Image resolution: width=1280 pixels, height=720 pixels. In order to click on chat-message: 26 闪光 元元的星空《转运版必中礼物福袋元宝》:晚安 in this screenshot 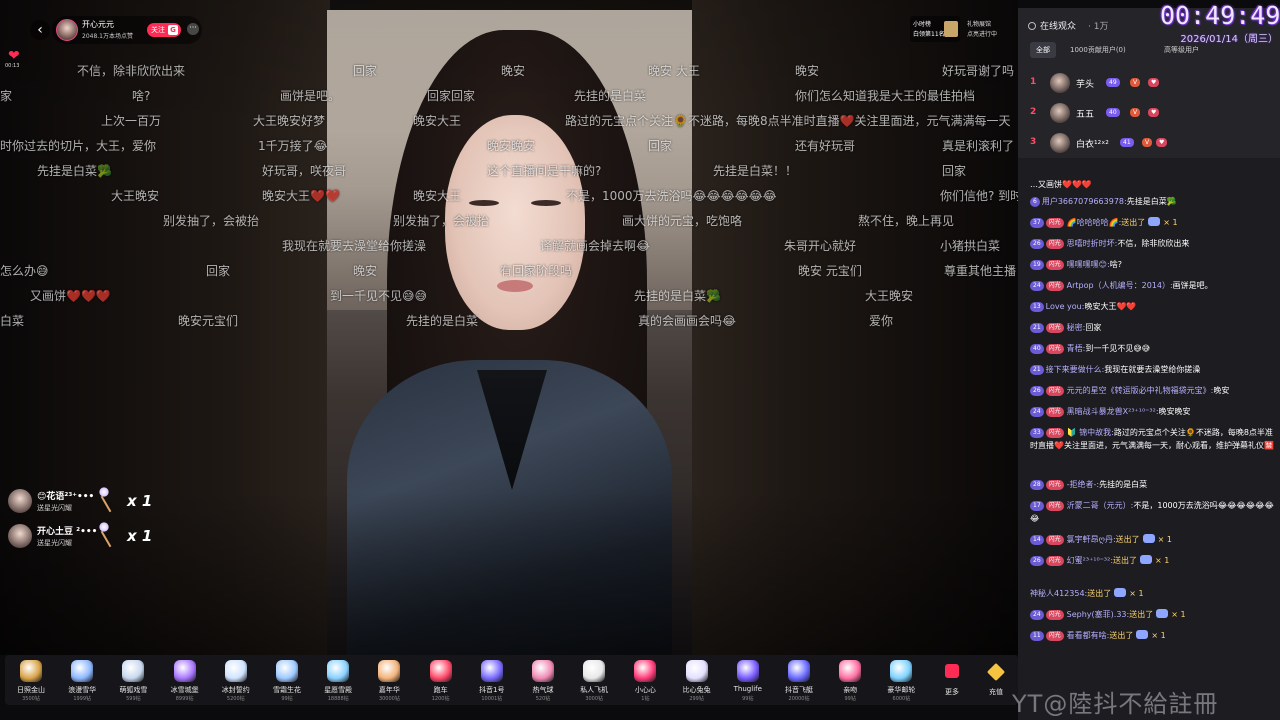, I will do `click(1153, 390)`.